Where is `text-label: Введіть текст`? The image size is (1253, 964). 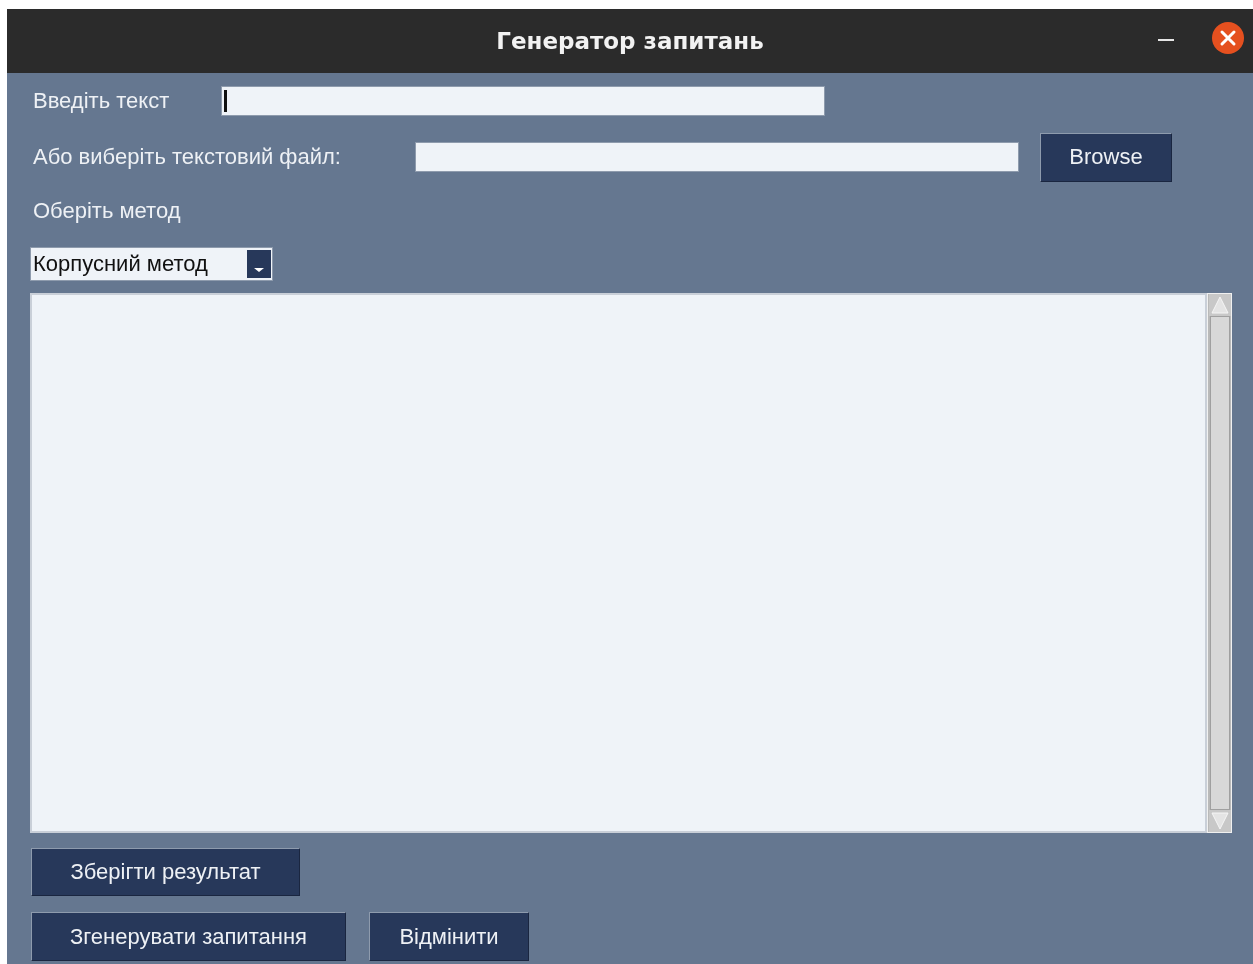
text-label: Введіть текст is located at coordinates (102, 101).